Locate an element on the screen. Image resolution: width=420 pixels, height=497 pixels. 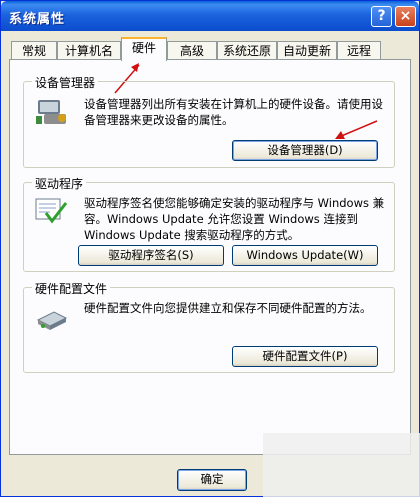
tab-general: 常规 is located at coordinates (34, 50).